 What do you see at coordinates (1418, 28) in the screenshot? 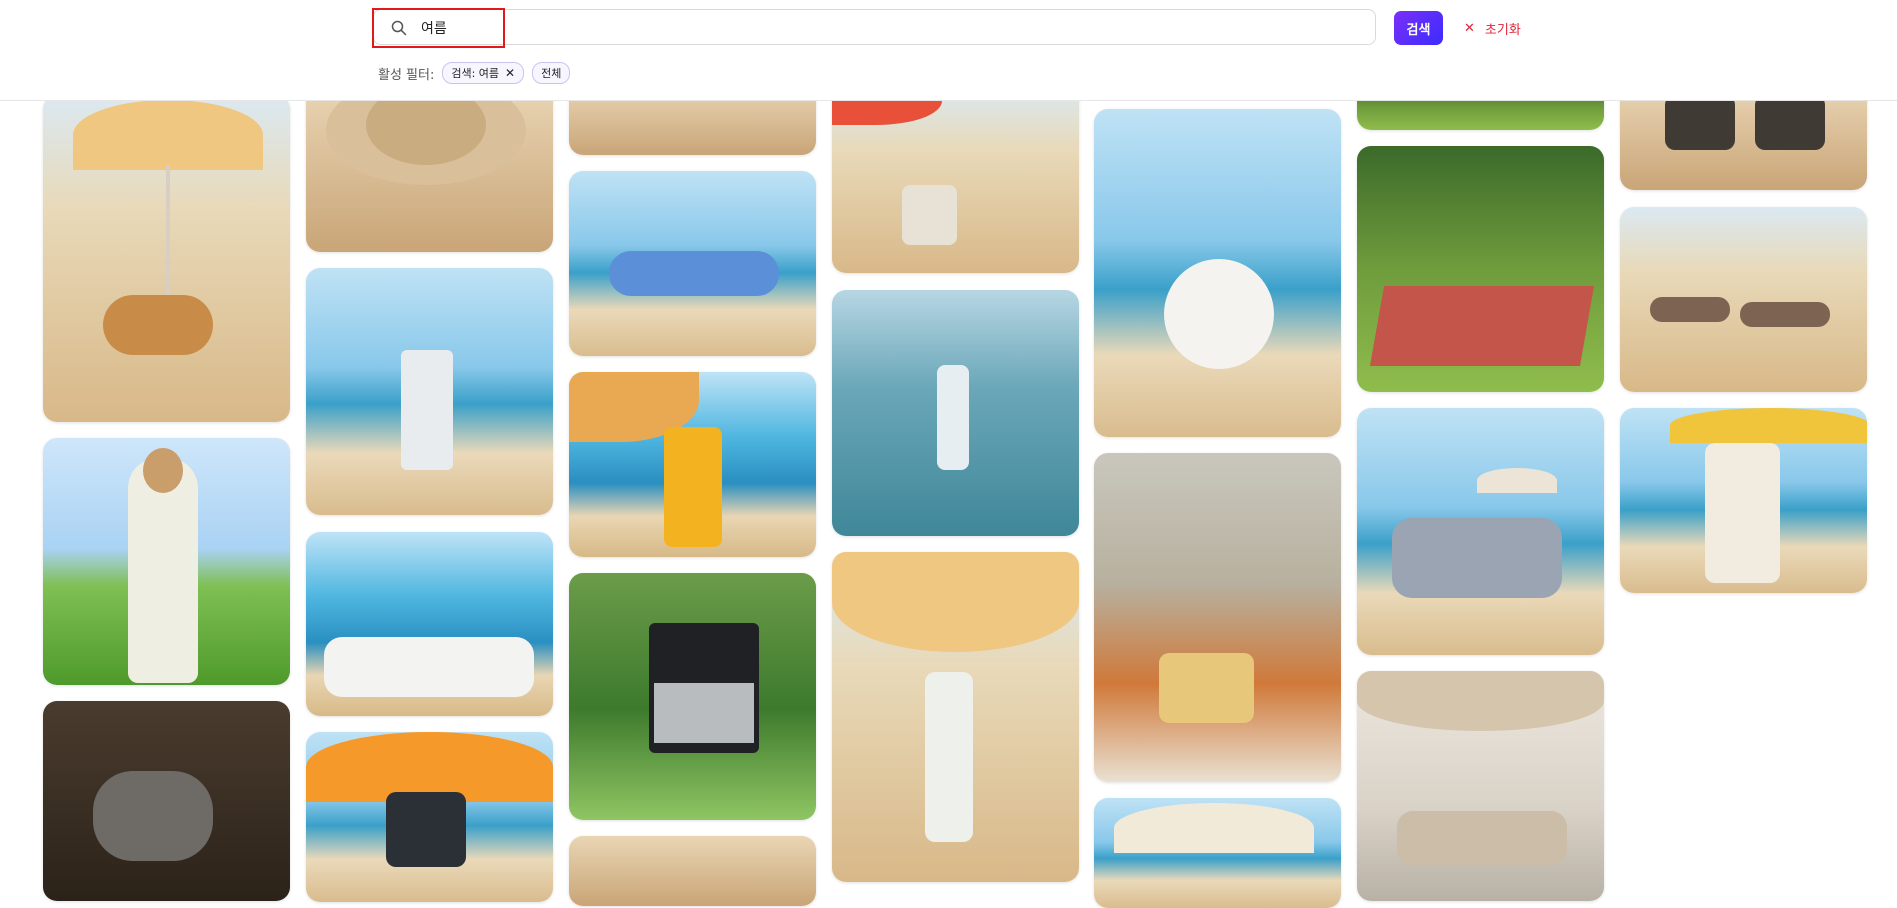
I see `search-button: 검색` at bounding box center [1418, 28].